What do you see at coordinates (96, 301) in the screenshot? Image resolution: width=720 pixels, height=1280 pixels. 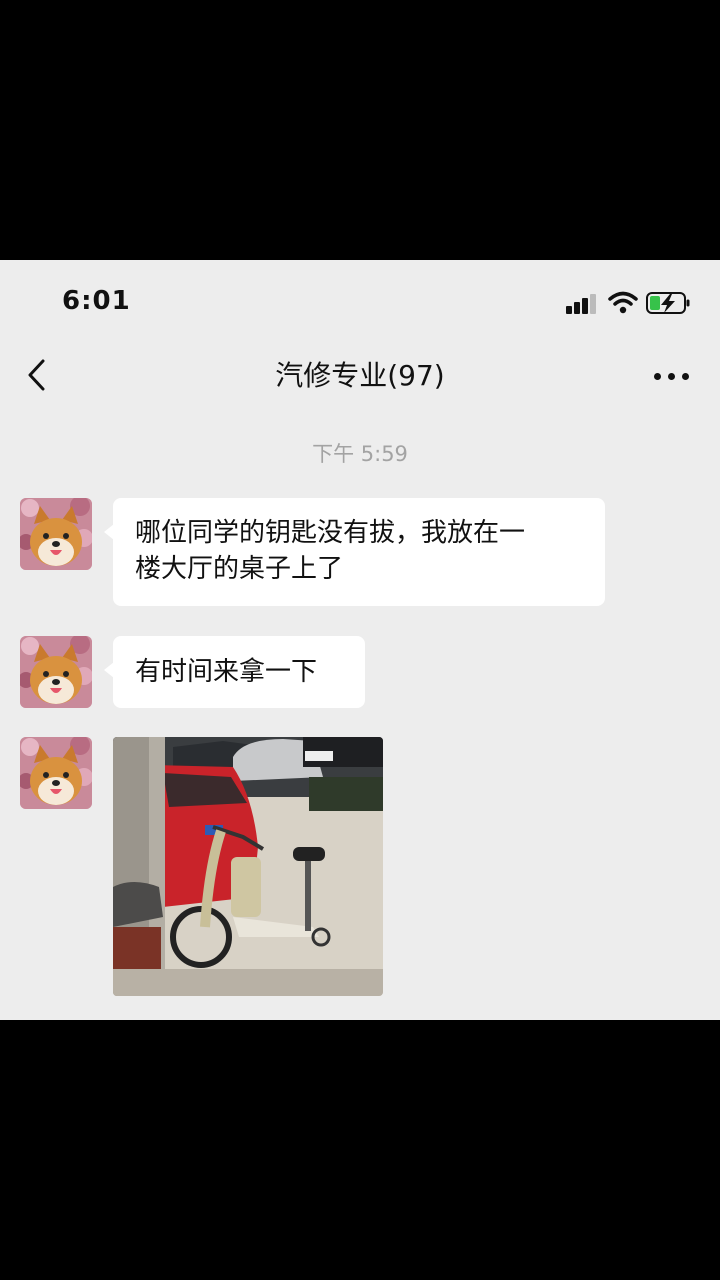 I see `status-time: 6:01` at bounding box center [96, 301].